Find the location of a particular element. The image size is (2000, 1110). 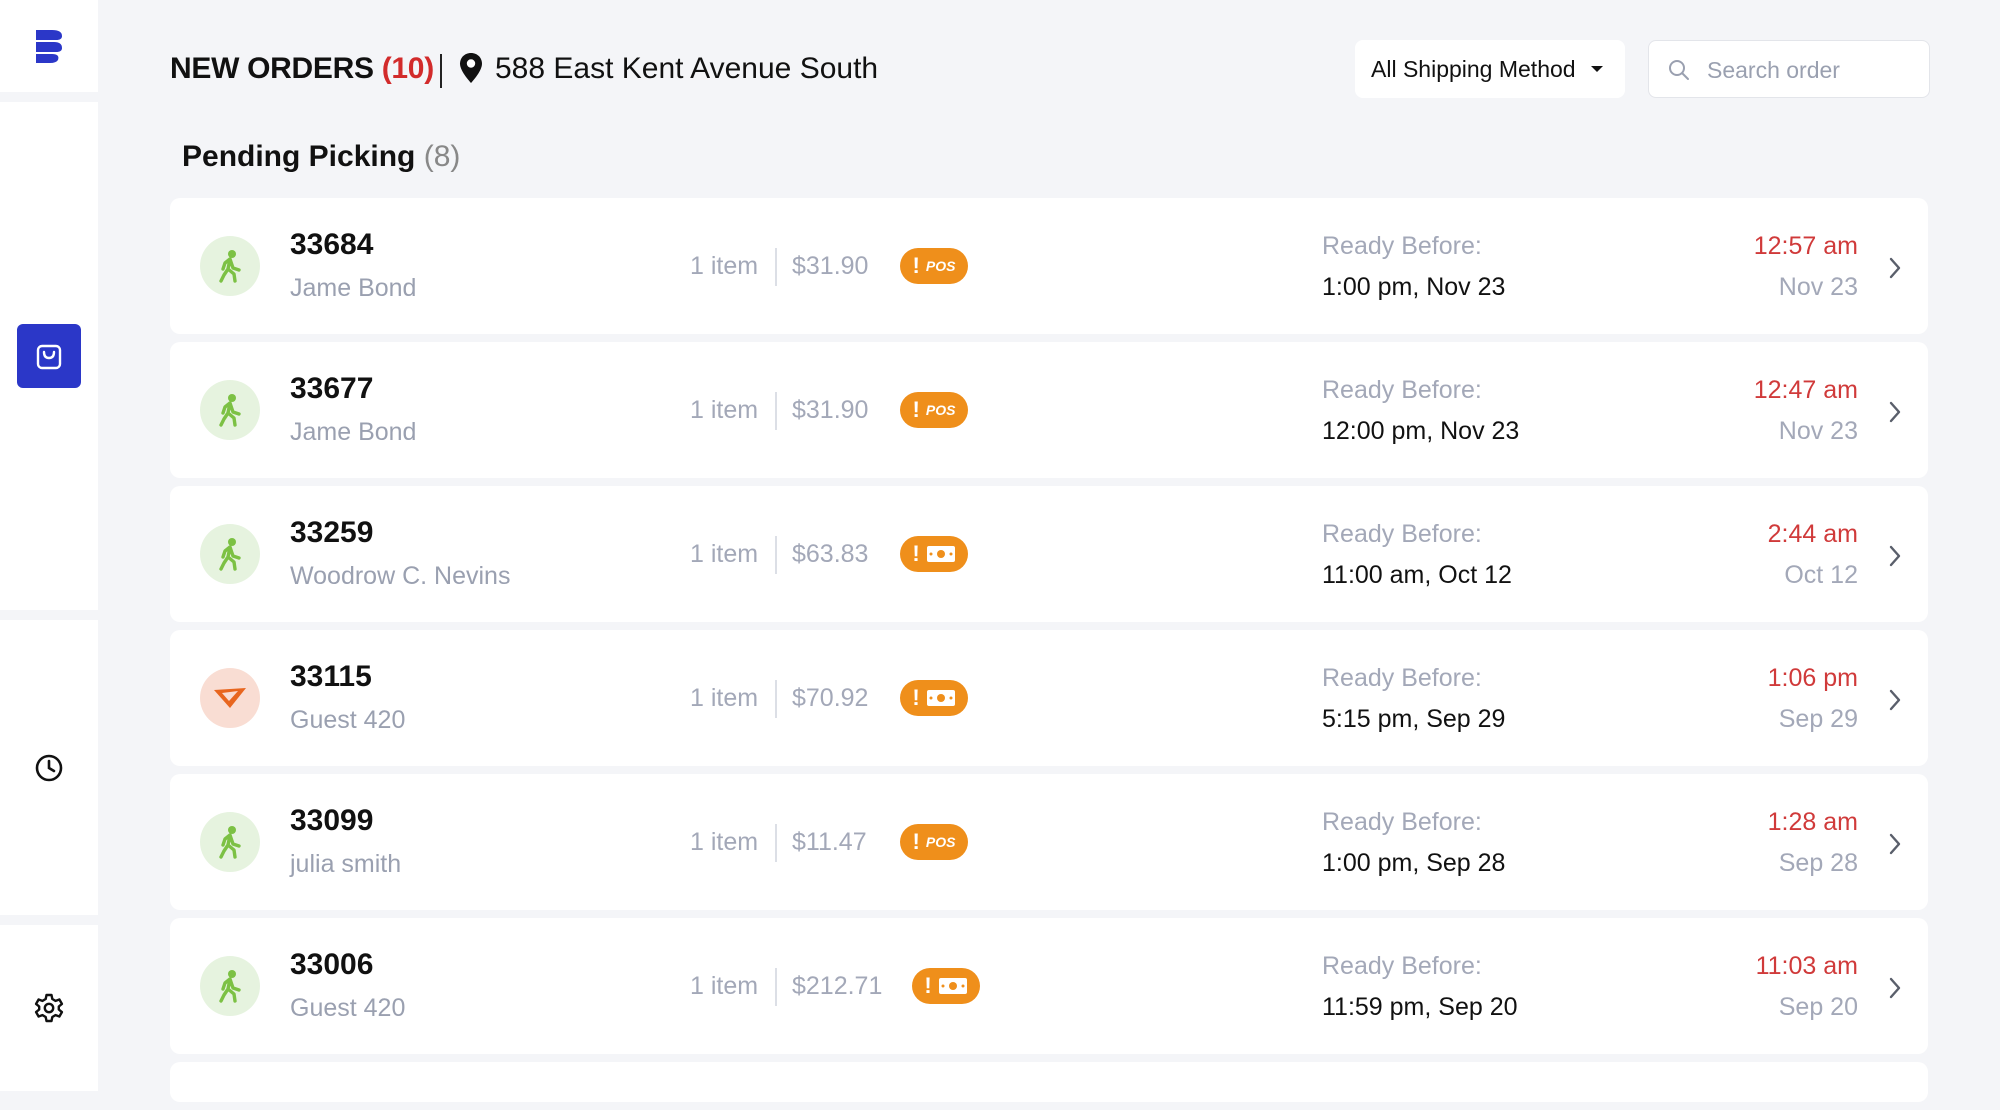

sidebar-item-history is located at coordinates (49, 767).